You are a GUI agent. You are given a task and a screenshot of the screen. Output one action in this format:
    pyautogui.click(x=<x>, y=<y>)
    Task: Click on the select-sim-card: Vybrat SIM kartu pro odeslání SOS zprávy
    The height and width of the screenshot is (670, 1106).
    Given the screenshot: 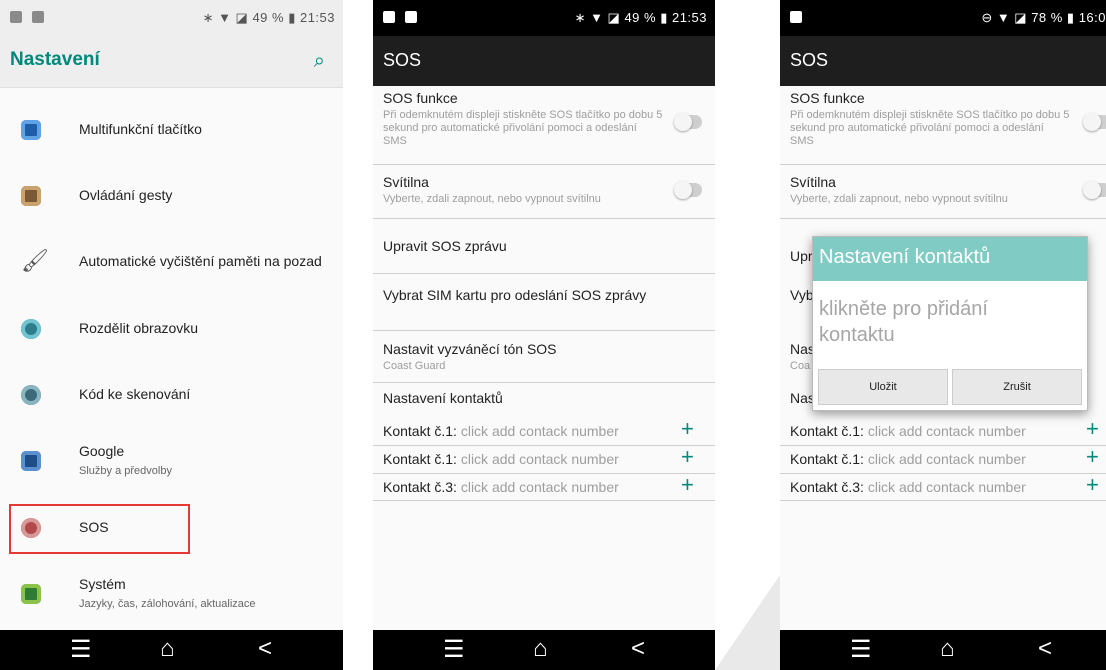 What is the action you would take?
    pyautogui.click(x=549, y=295)
    